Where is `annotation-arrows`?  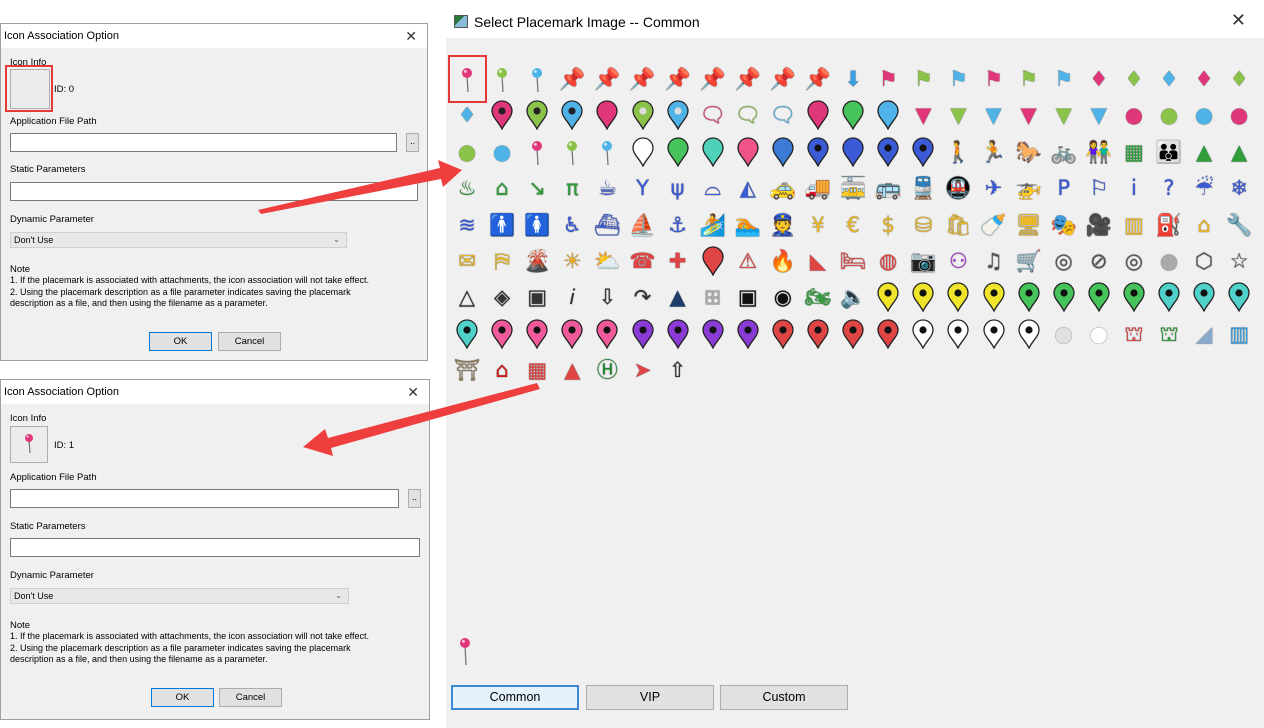 annotation-arrows is located at coordinates (399, 308).